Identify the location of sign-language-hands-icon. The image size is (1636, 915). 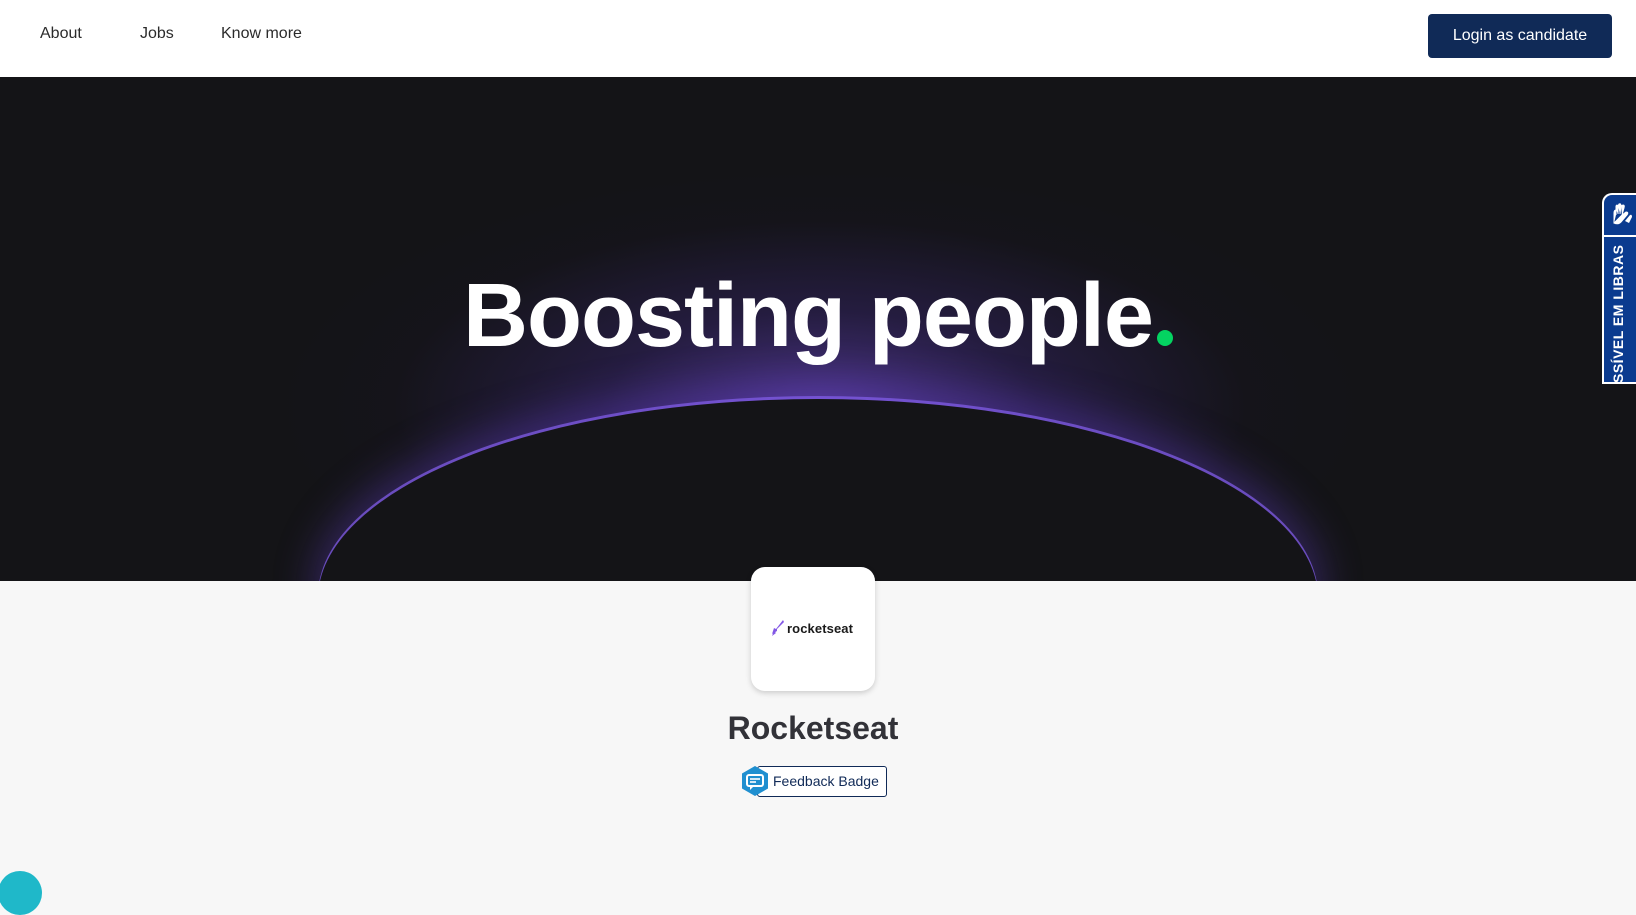
(1622, 214).